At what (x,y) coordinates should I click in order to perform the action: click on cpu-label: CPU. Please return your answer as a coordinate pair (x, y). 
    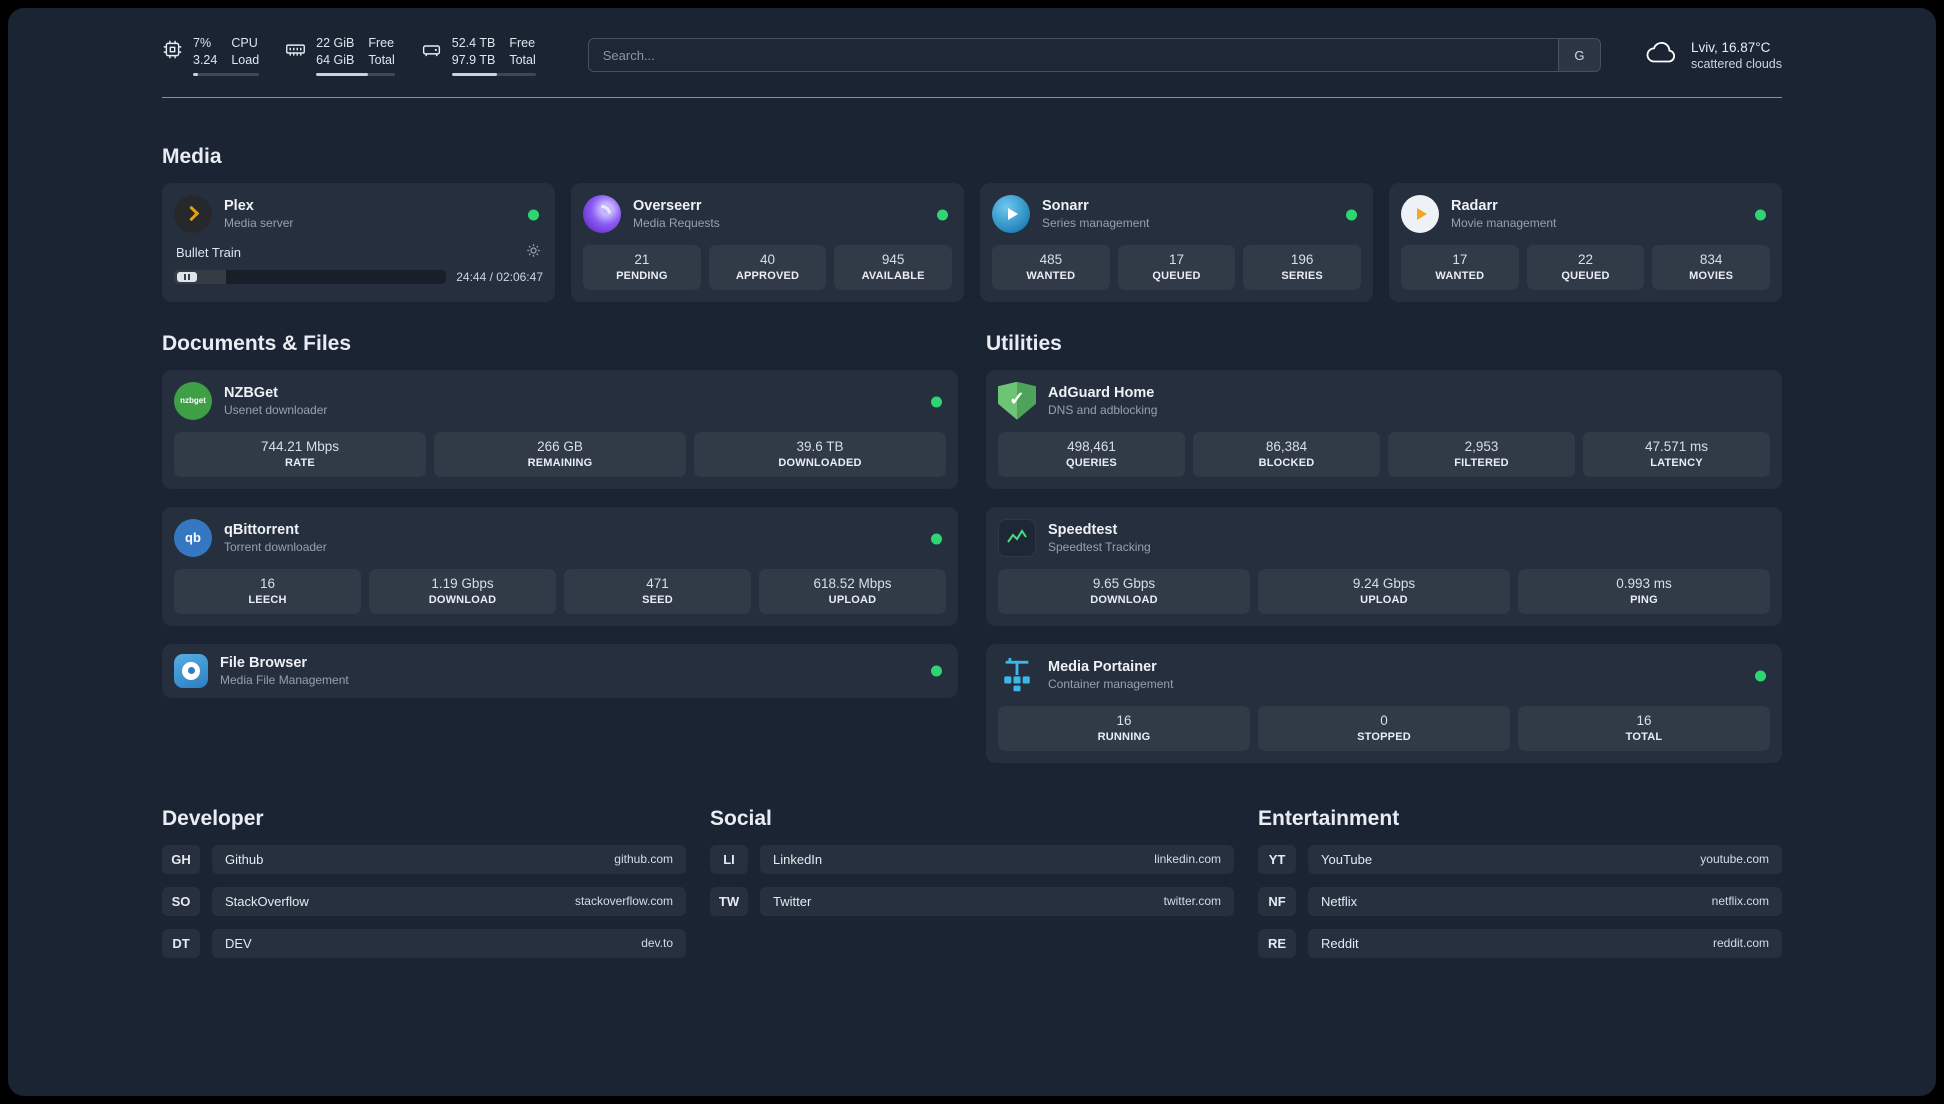
    Looking at the image, I should click on (244, 43).